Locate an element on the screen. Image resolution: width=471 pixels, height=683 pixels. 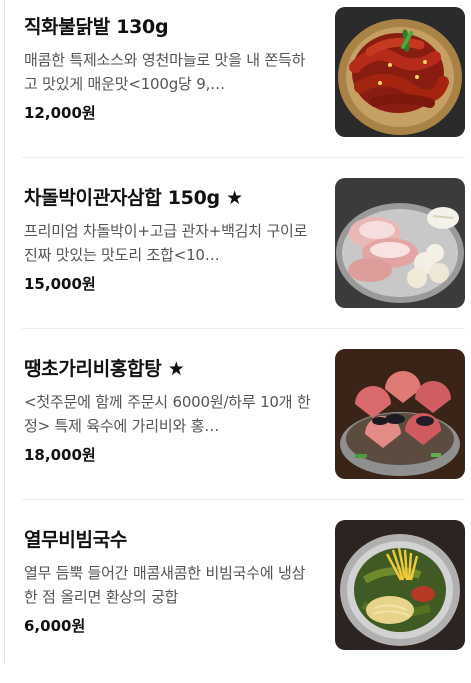
menu-item-name: 땡초가리비홍합탕 ★ is located at coordinates (104, 369).